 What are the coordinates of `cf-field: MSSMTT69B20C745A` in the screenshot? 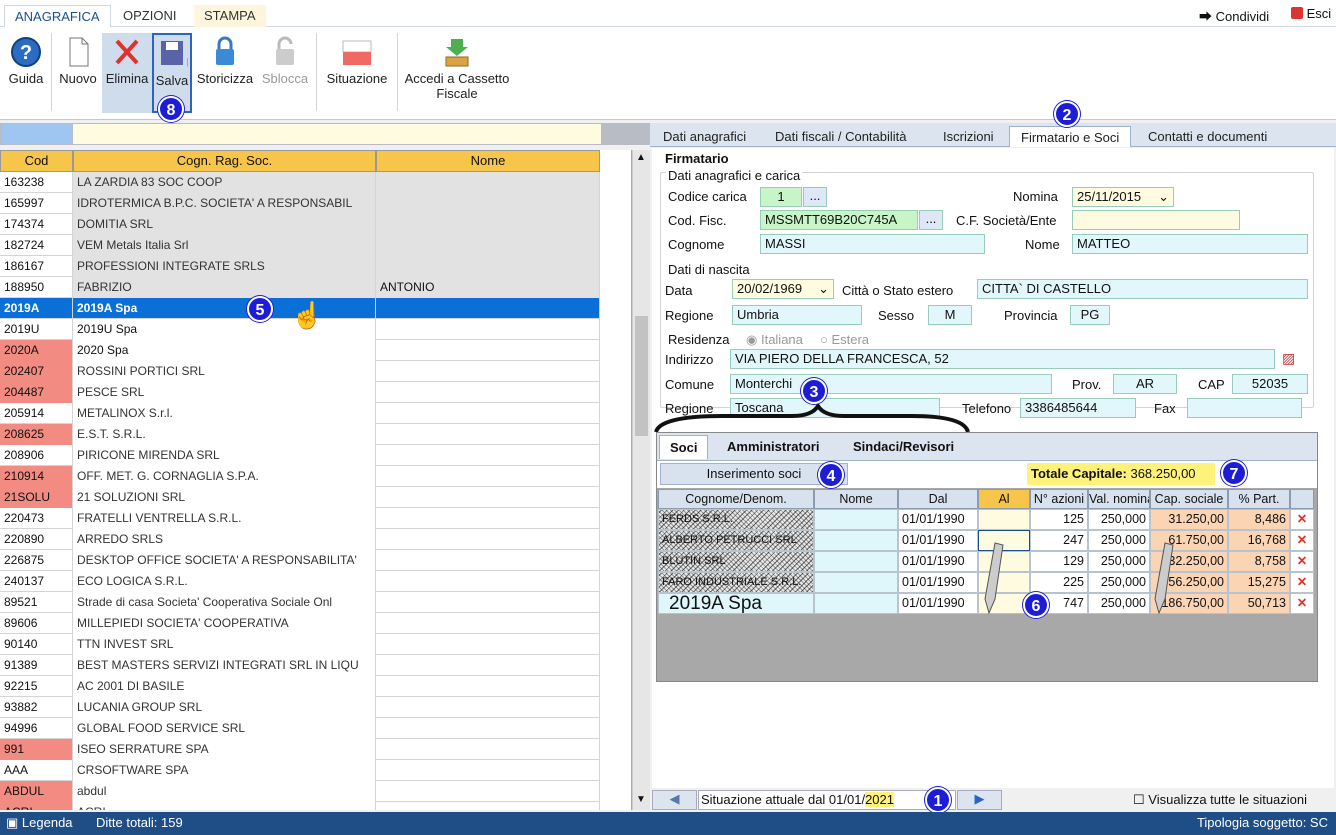 It's located at (839, 220).